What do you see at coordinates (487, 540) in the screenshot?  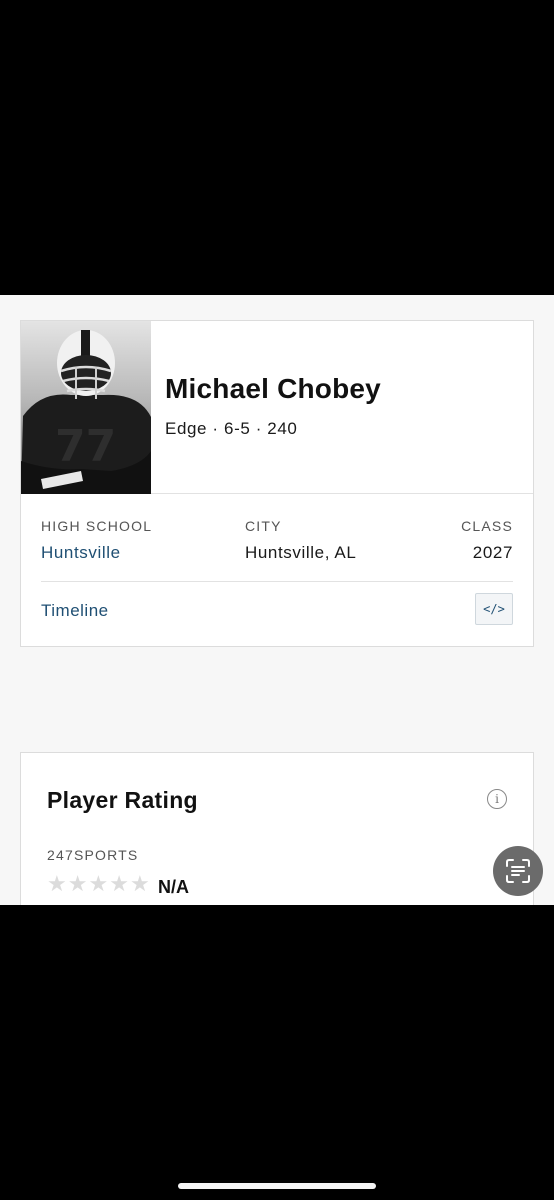 I see `class-column: CLASS 2027` at bounding box center [487, 540].